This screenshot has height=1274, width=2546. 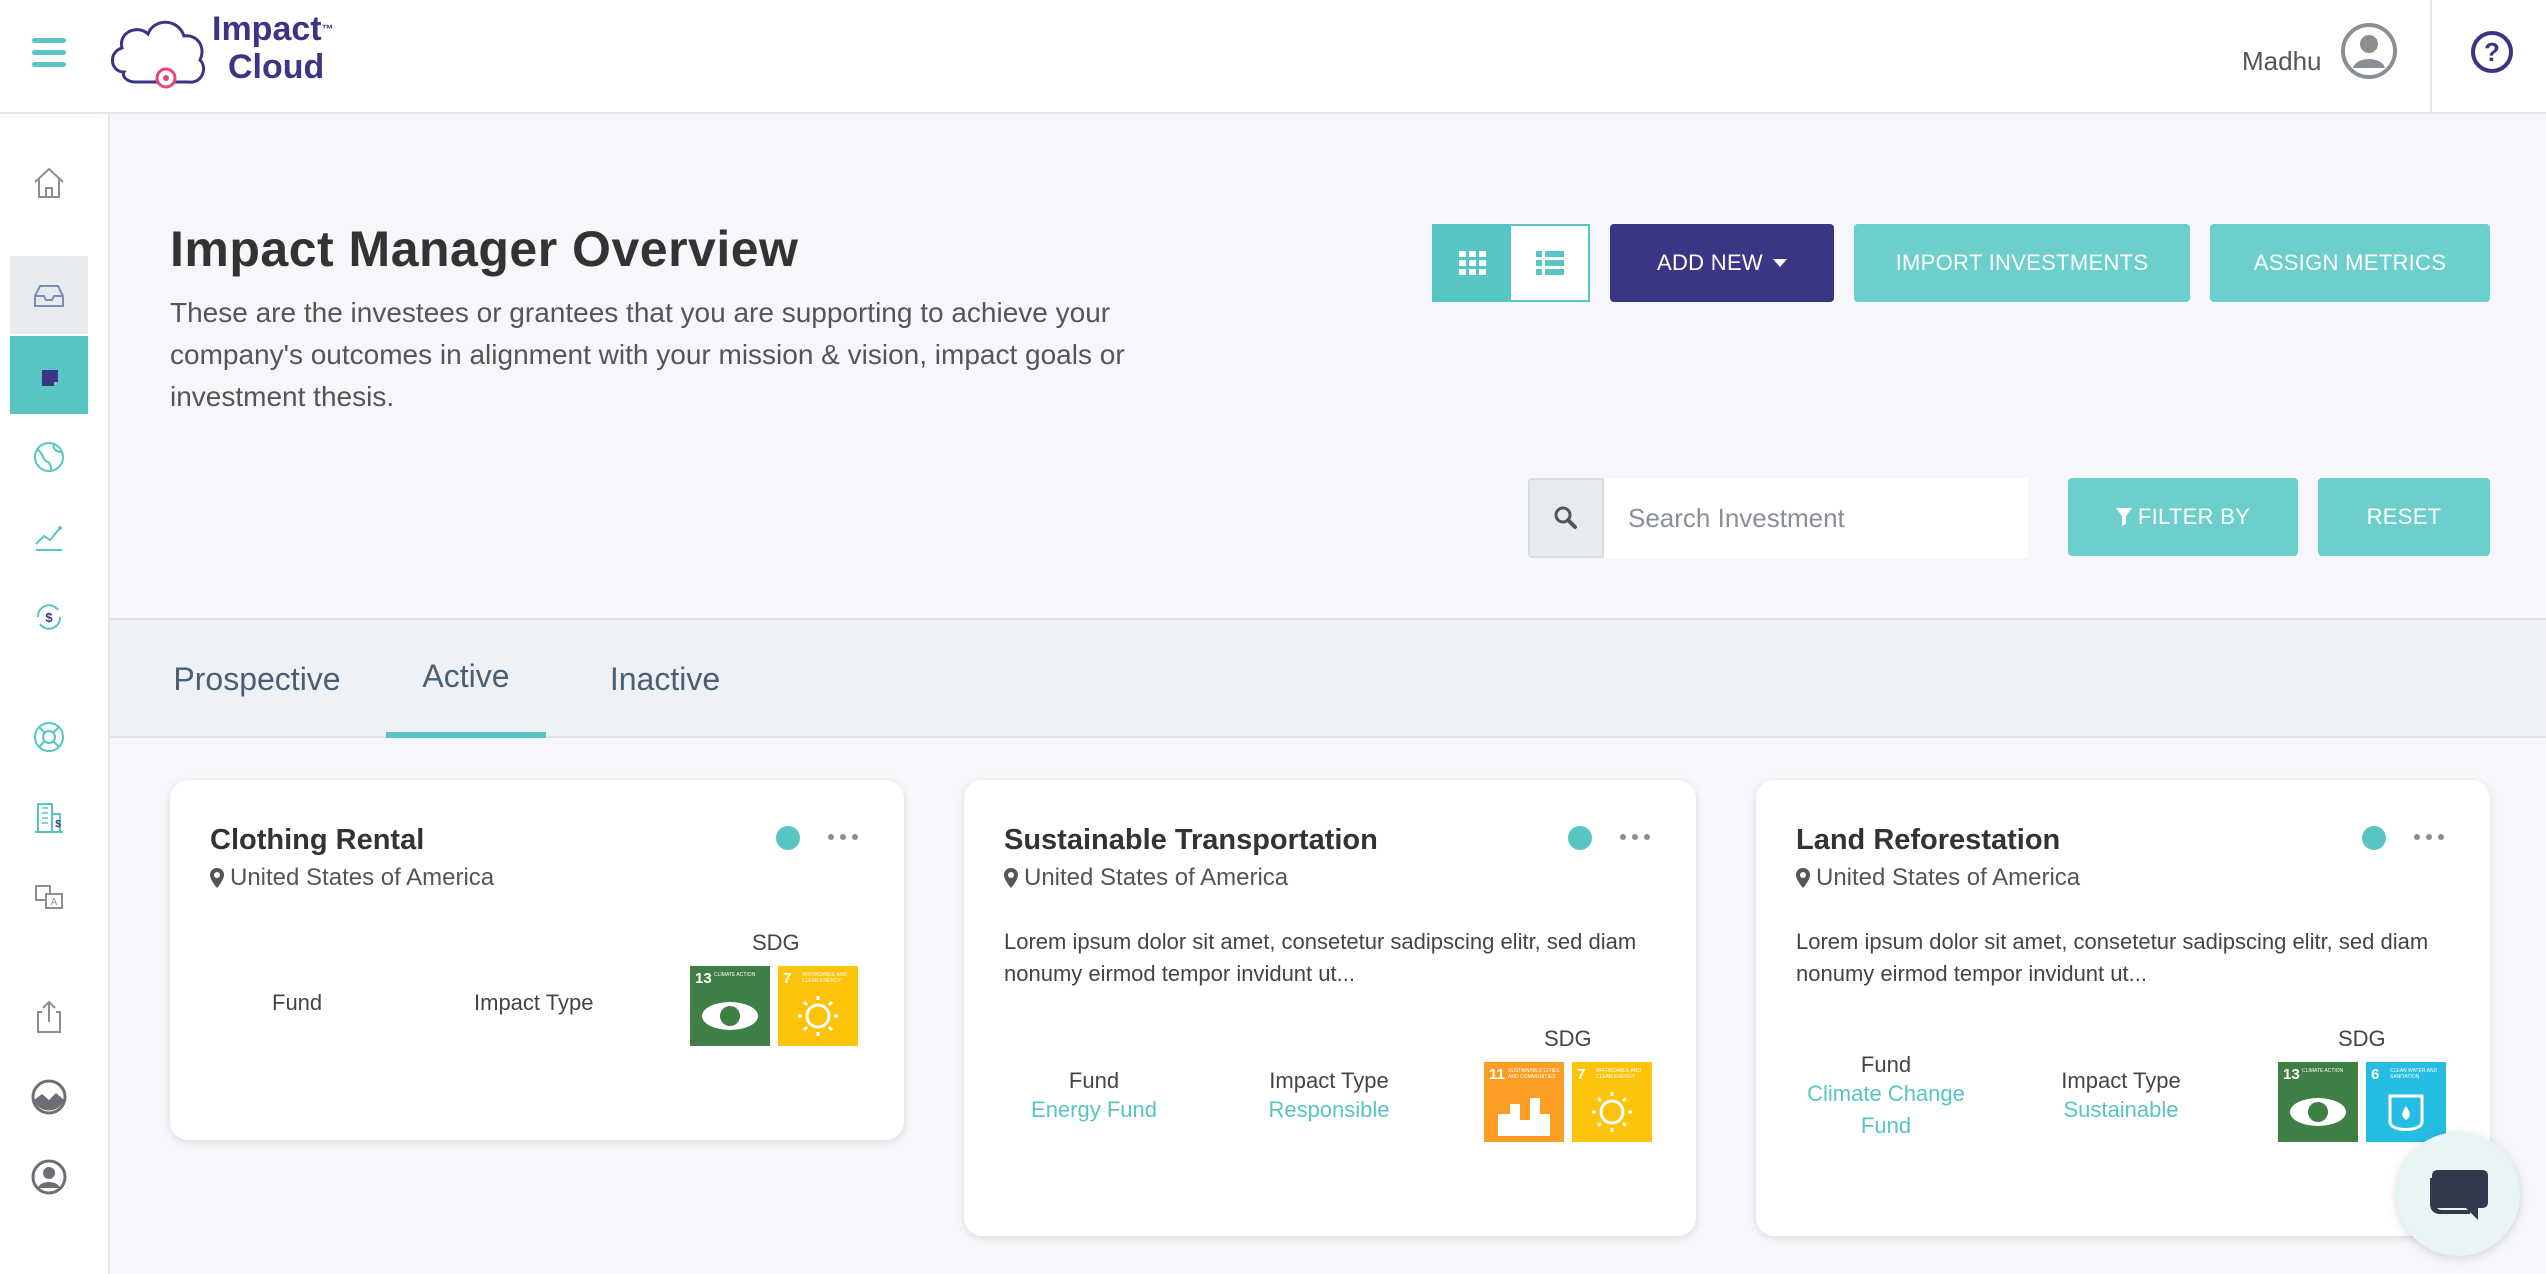 I want to click on search-bar, so click(x=1778, y=518).